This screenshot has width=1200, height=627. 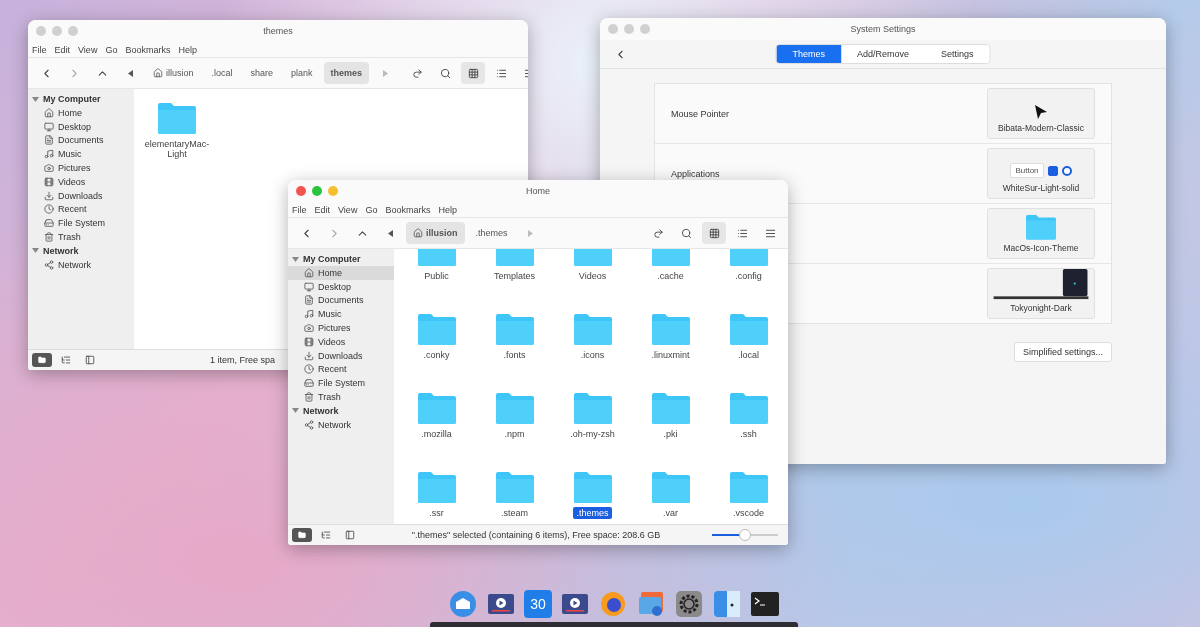 I want to click on file-name: .pki, so click(x=670, y=434).